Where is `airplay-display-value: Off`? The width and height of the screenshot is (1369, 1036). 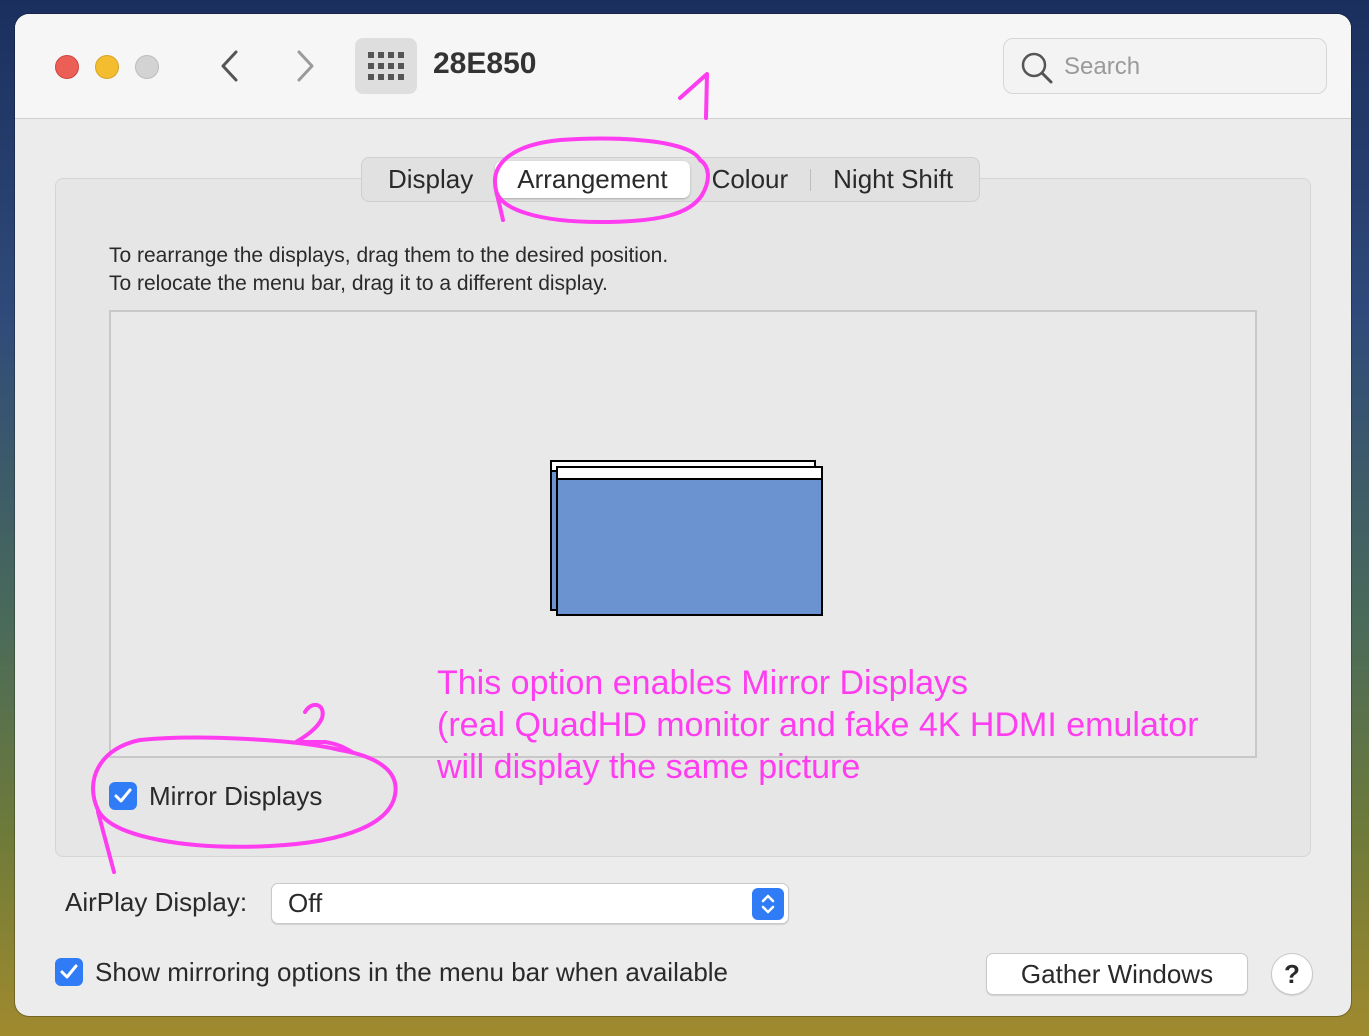 airplay-display-value: Off is located at coordinates (305, 903).